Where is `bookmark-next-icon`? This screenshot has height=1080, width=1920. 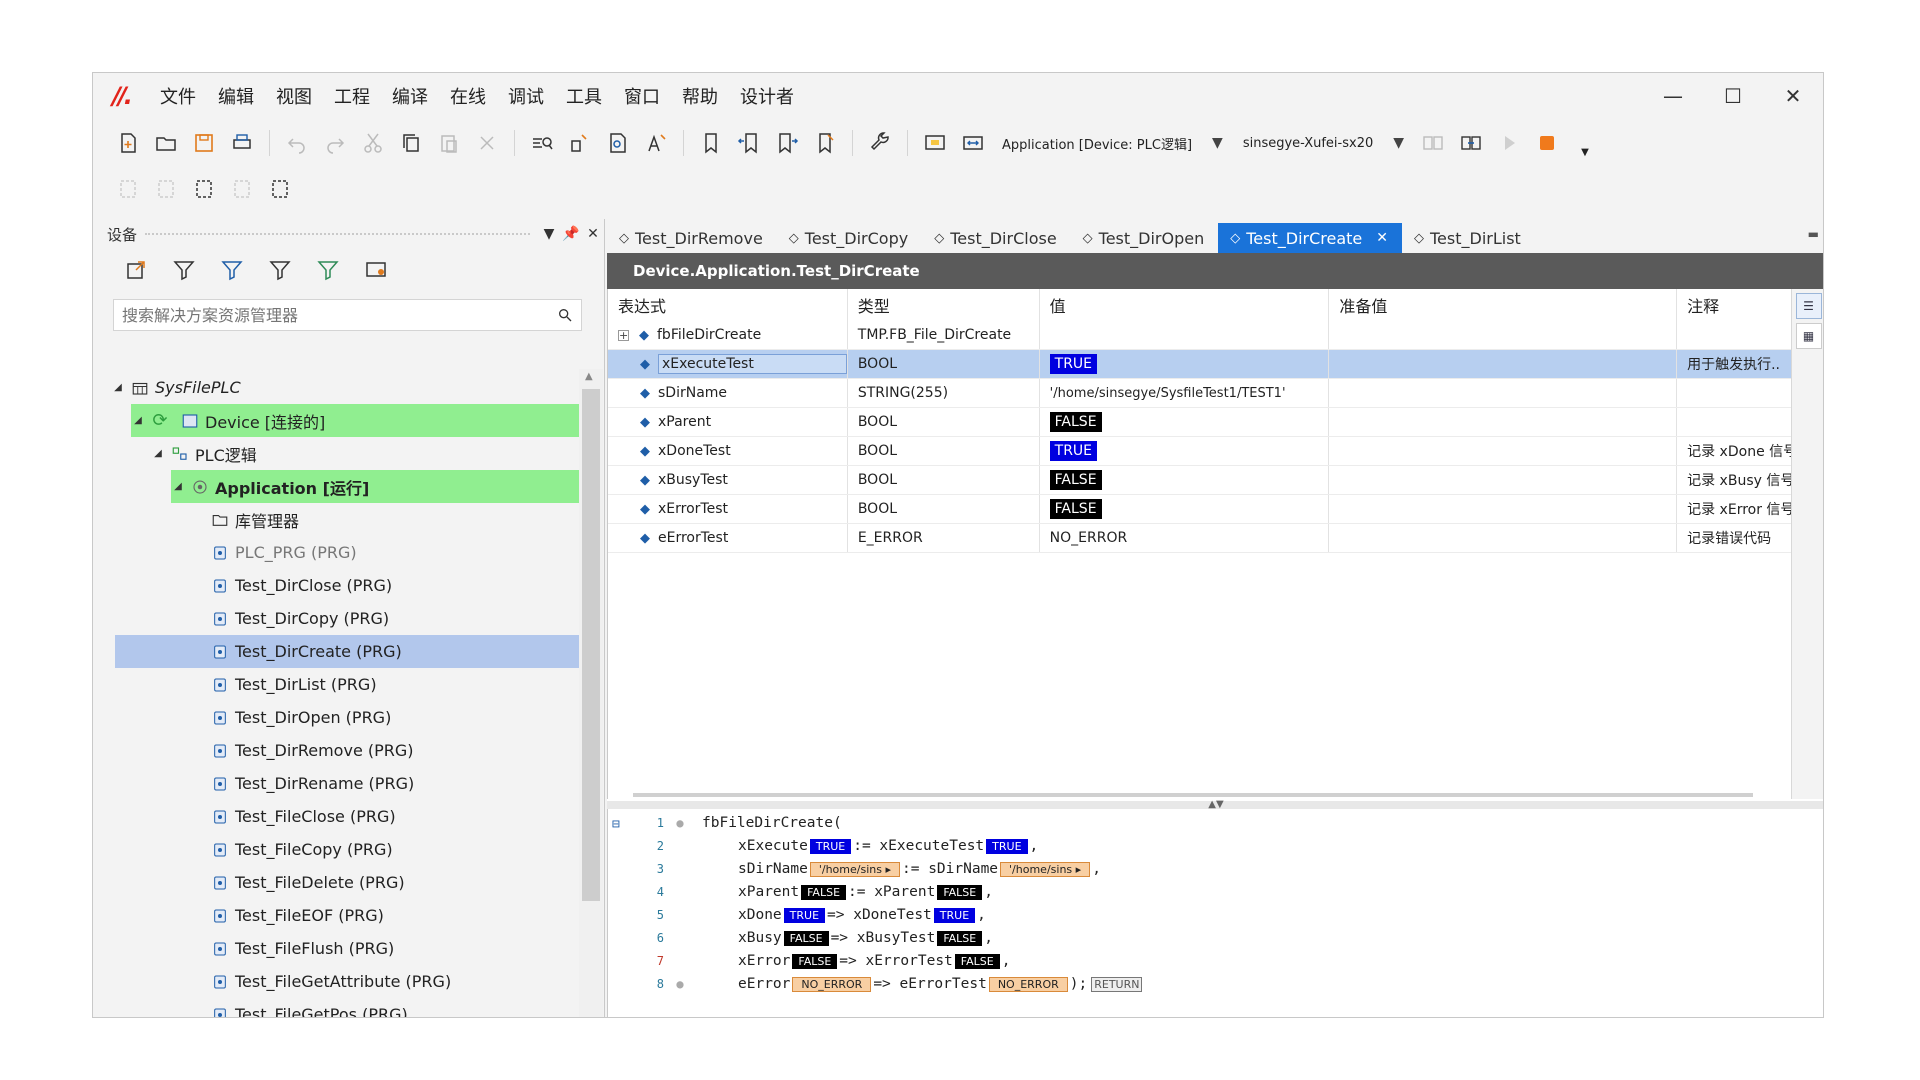 bookmark-next-icon is located at coordinates (787, 143).